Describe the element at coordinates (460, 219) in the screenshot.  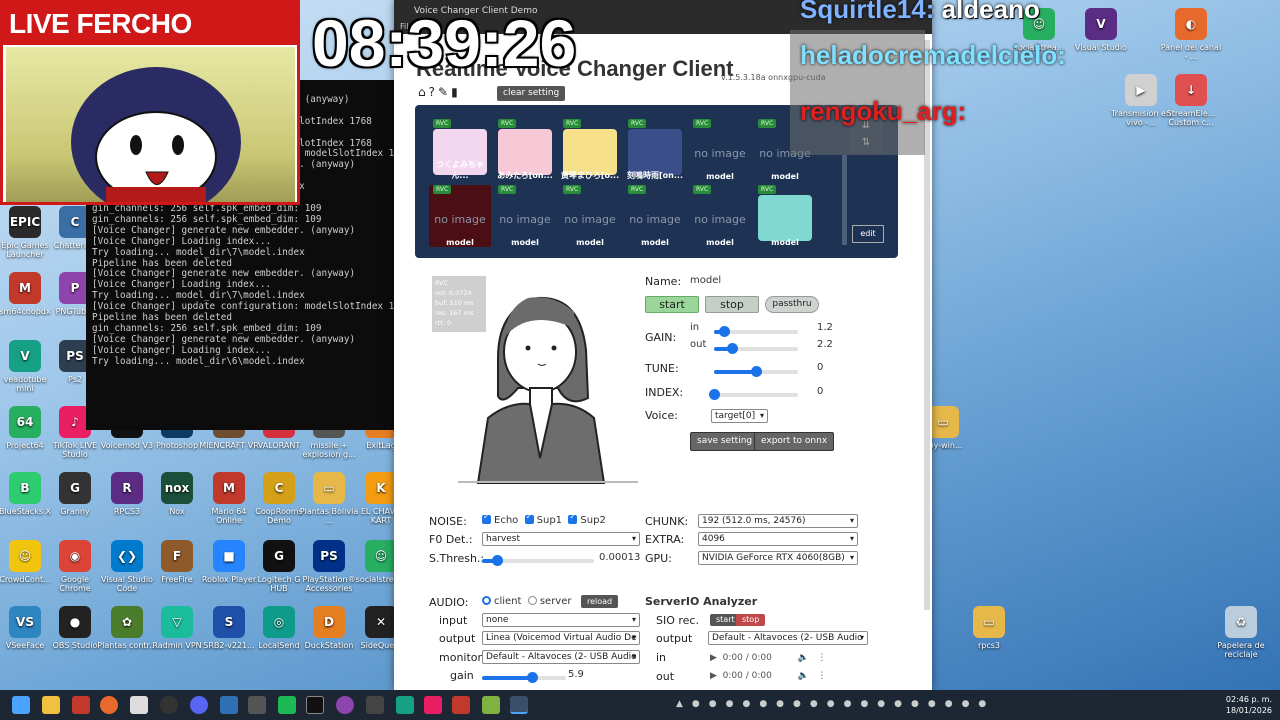
I see `no-image-text: no image` at that location.